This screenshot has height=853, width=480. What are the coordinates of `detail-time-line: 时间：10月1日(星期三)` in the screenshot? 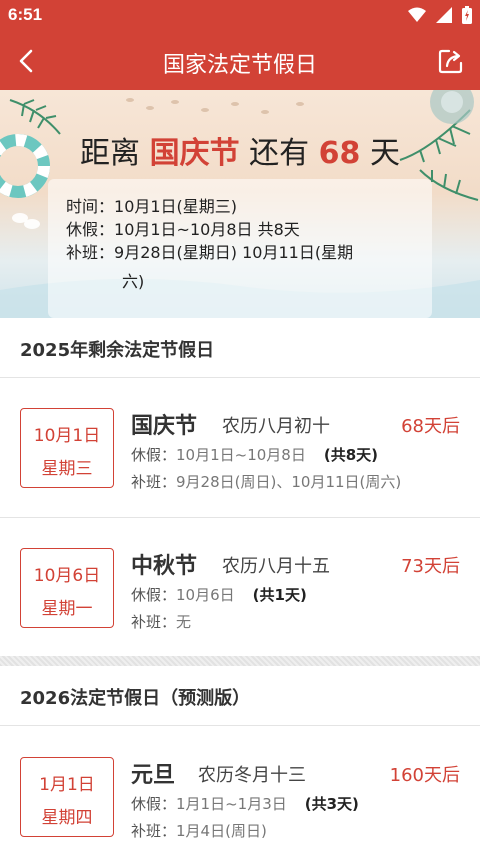 It's located at (249, 206).